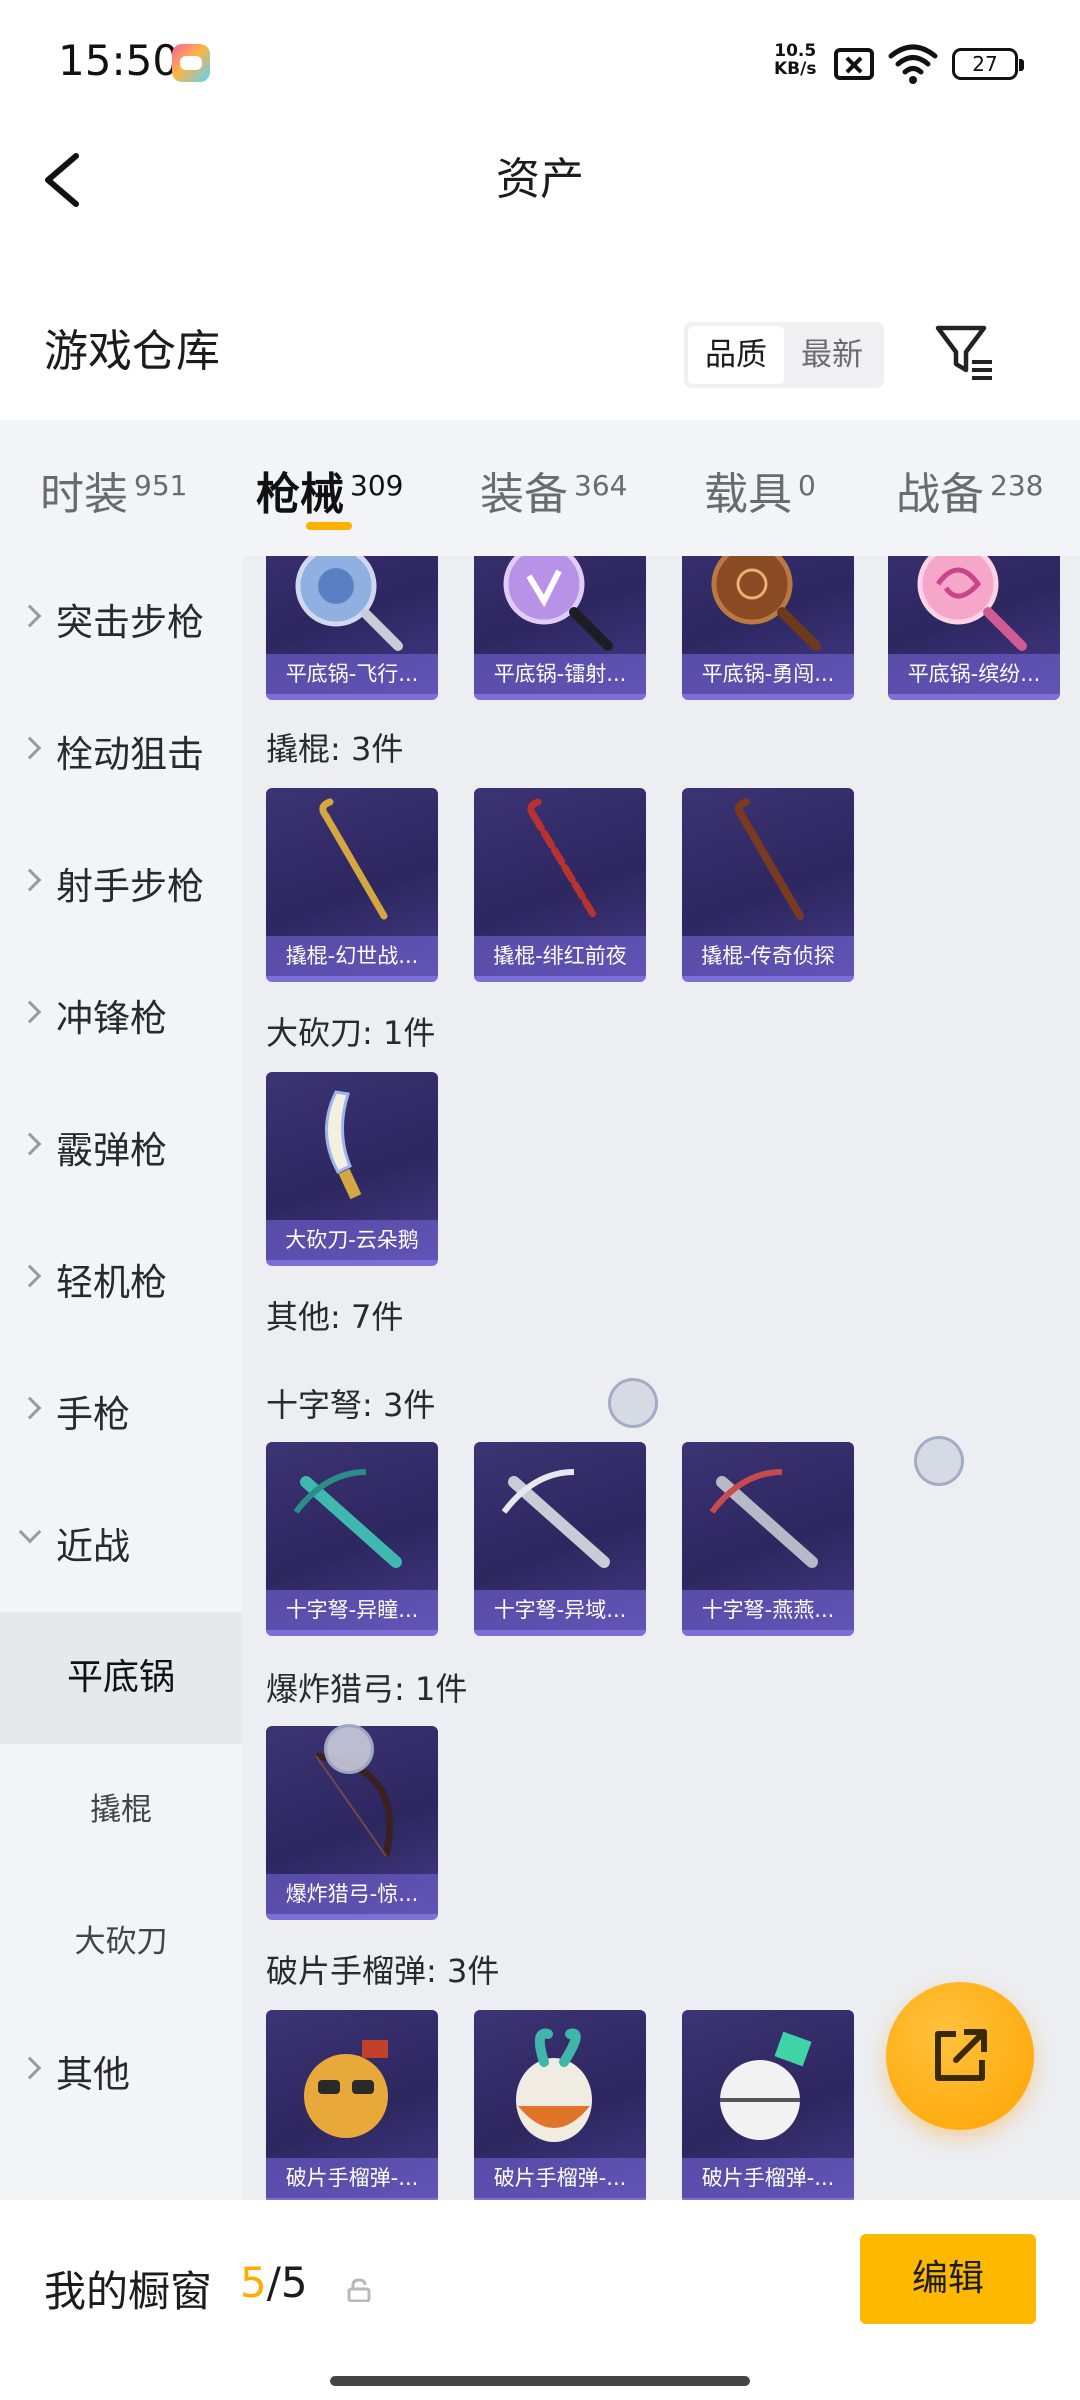 The height and width of the screenshot is (2400, 1080). What do you see at coordinates (161, 485) in the screenshot?
I see `tab-count: 951` at bounding box center [161, 485].